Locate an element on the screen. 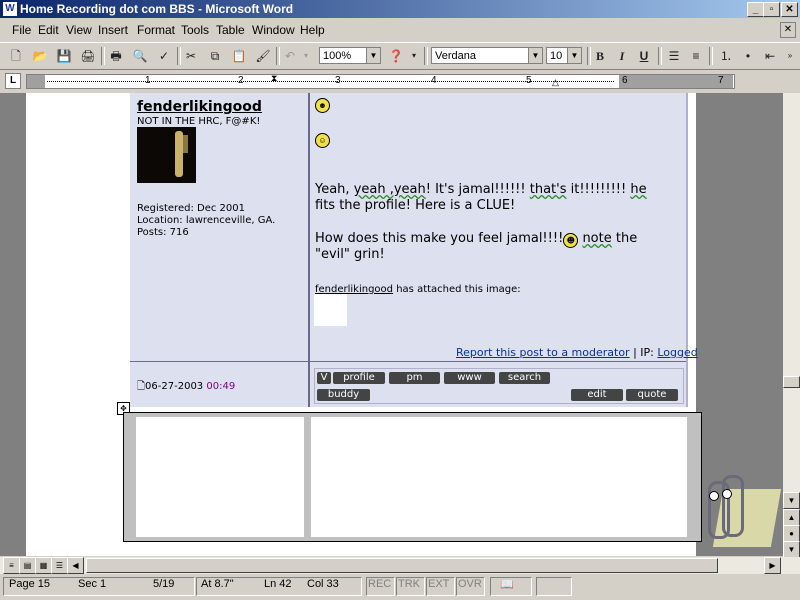 The image size is (800, 600). menu-help: Help is located at coordinates (312, 30).